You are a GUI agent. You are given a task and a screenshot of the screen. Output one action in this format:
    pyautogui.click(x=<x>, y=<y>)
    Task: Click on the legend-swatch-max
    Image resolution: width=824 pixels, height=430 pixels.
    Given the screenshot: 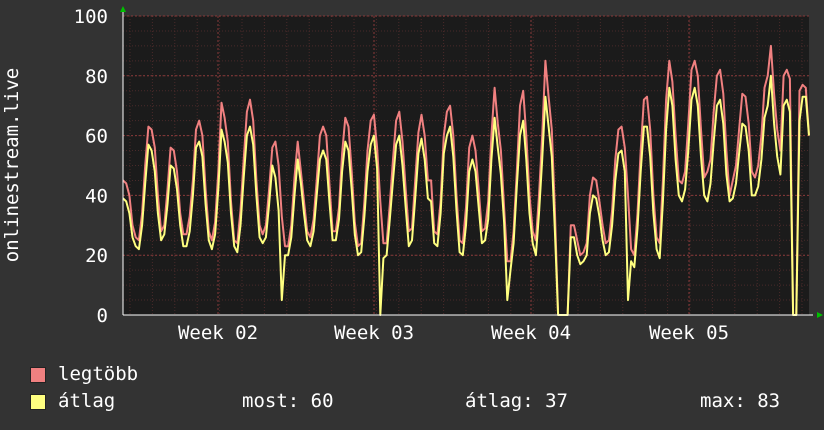 What is the action you would take?
    pyautogui.click(x=38, y=375)
    